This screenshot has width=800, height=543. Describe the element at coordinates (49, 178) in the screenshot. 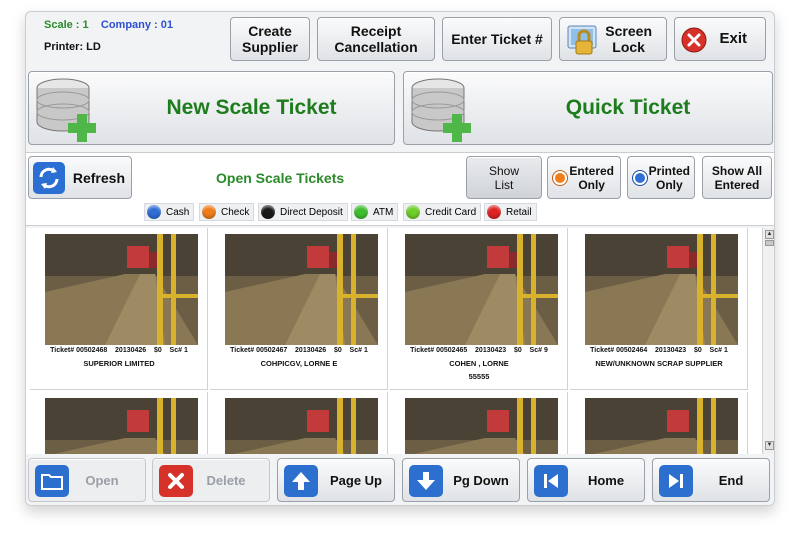

I see `refresh-icon` at that location.